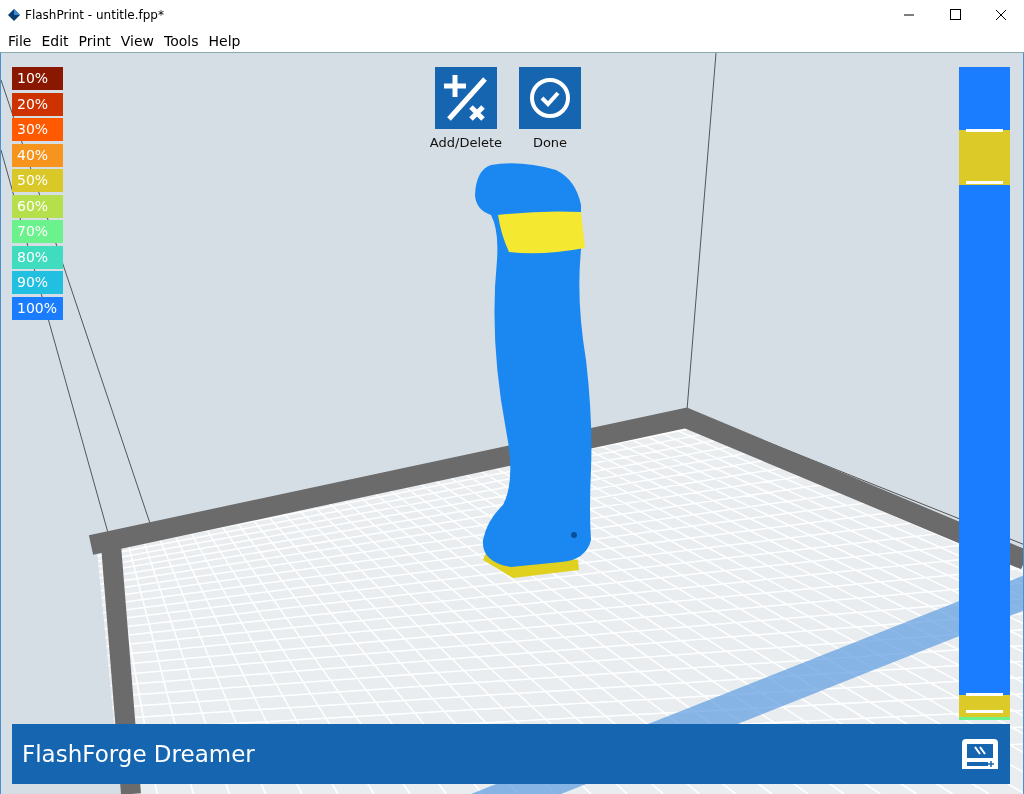 The height and width of the screenshot is (794, 1024). What do you see at coordinates (37, 180) in the screenshot?
I see `legend-swatch: 50%` at bounding box center [37, 180].